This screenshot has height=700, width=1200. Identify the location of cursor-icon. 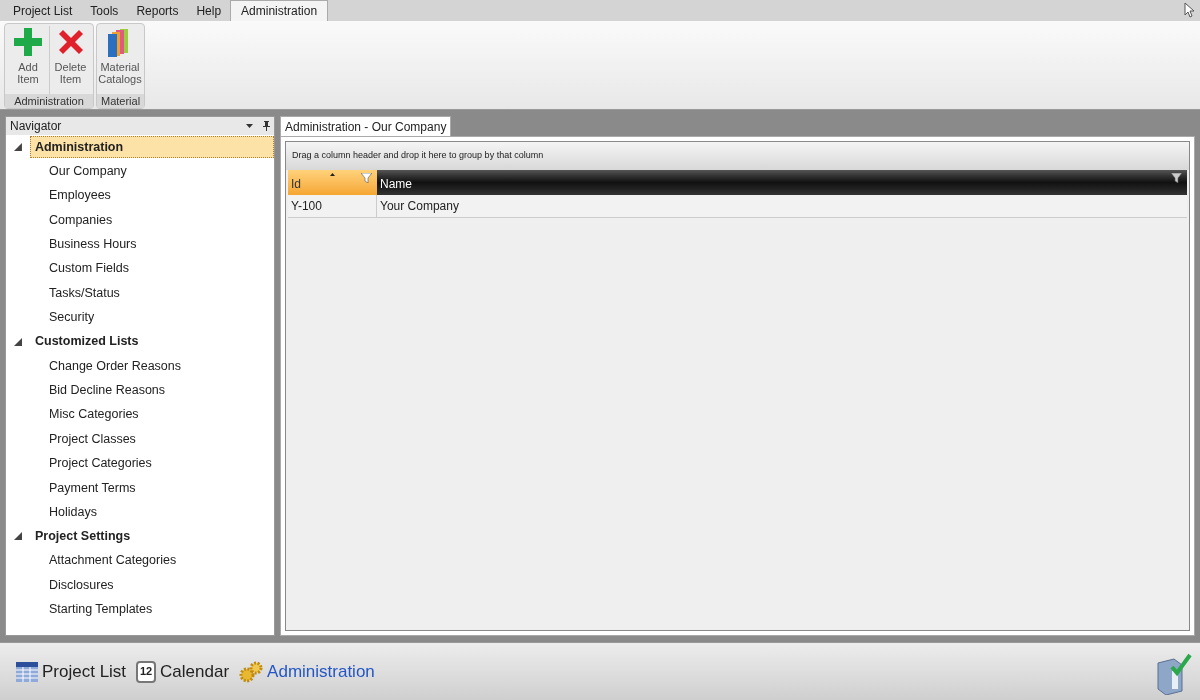
(1190, 10).